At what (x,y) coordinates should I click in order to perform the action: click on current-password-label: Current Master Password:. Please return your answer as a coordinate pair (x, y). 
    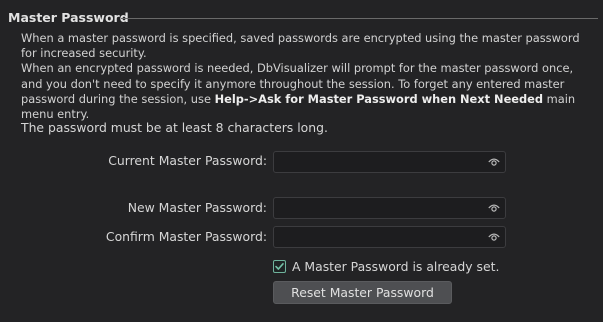
    Looking at the image, I should click on (187, 160).